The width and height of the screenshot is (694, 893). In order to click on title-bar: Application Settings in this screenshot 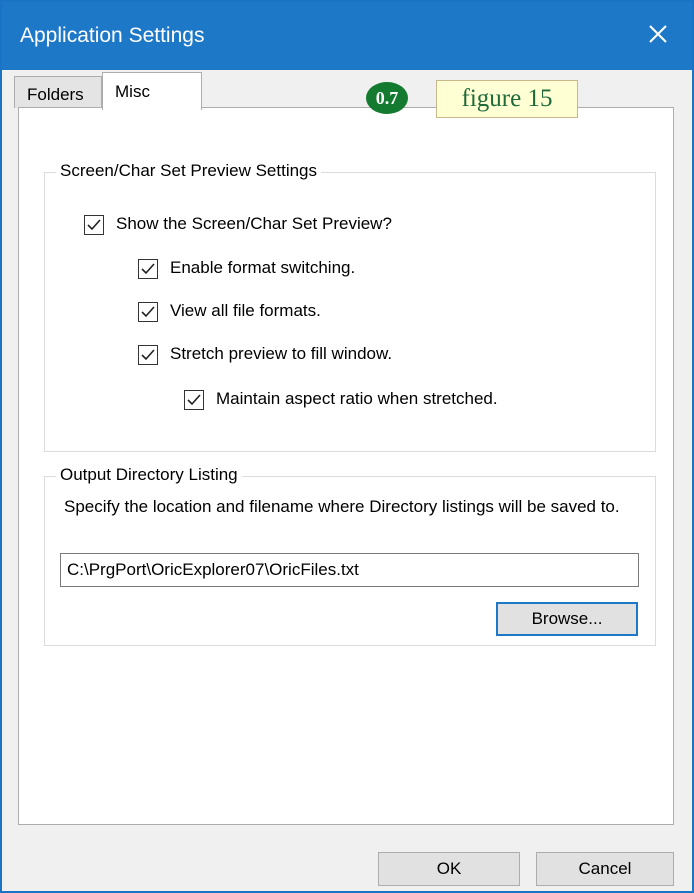, I will do `click(347, 36)`.